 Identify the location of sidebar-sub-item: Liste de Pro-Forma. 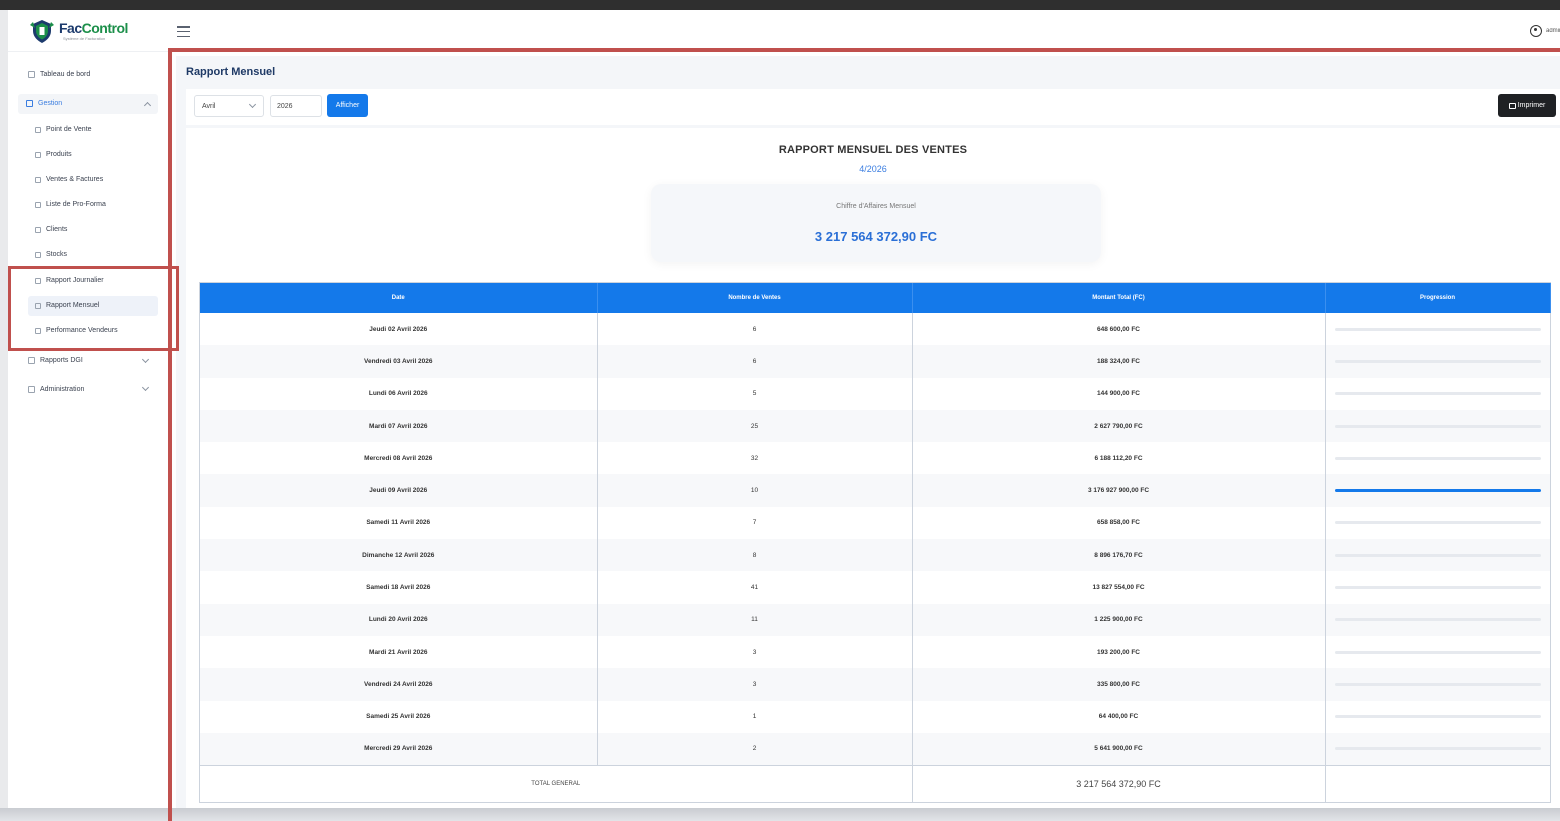
(70, 204).